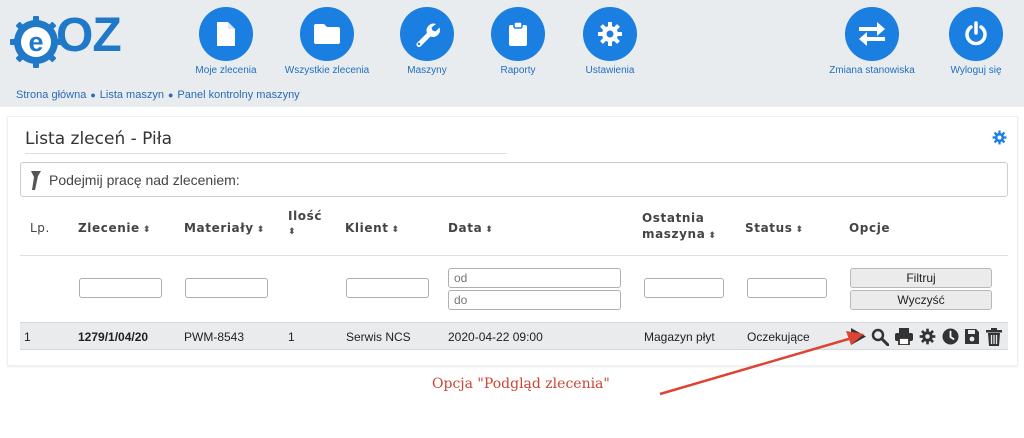 This screenshot has width=1024, height=438. What do you see at coordinates (109, 228) in the screenshot?
I see `header-label: Zlecenie` at bounding box center [109, 228].